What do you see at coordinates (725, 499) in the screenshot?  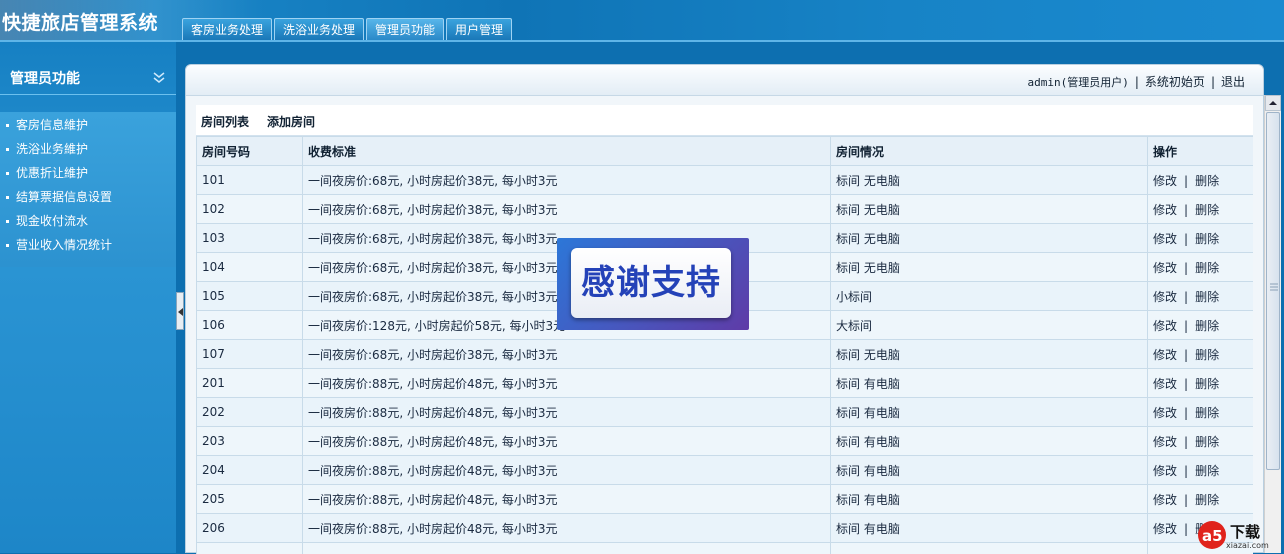 I see `table-row: 205一间夜房价:88元, 小时房起价48元, 每小时3元标间 有电脑修改|删除` at bounding box center [725, 499].